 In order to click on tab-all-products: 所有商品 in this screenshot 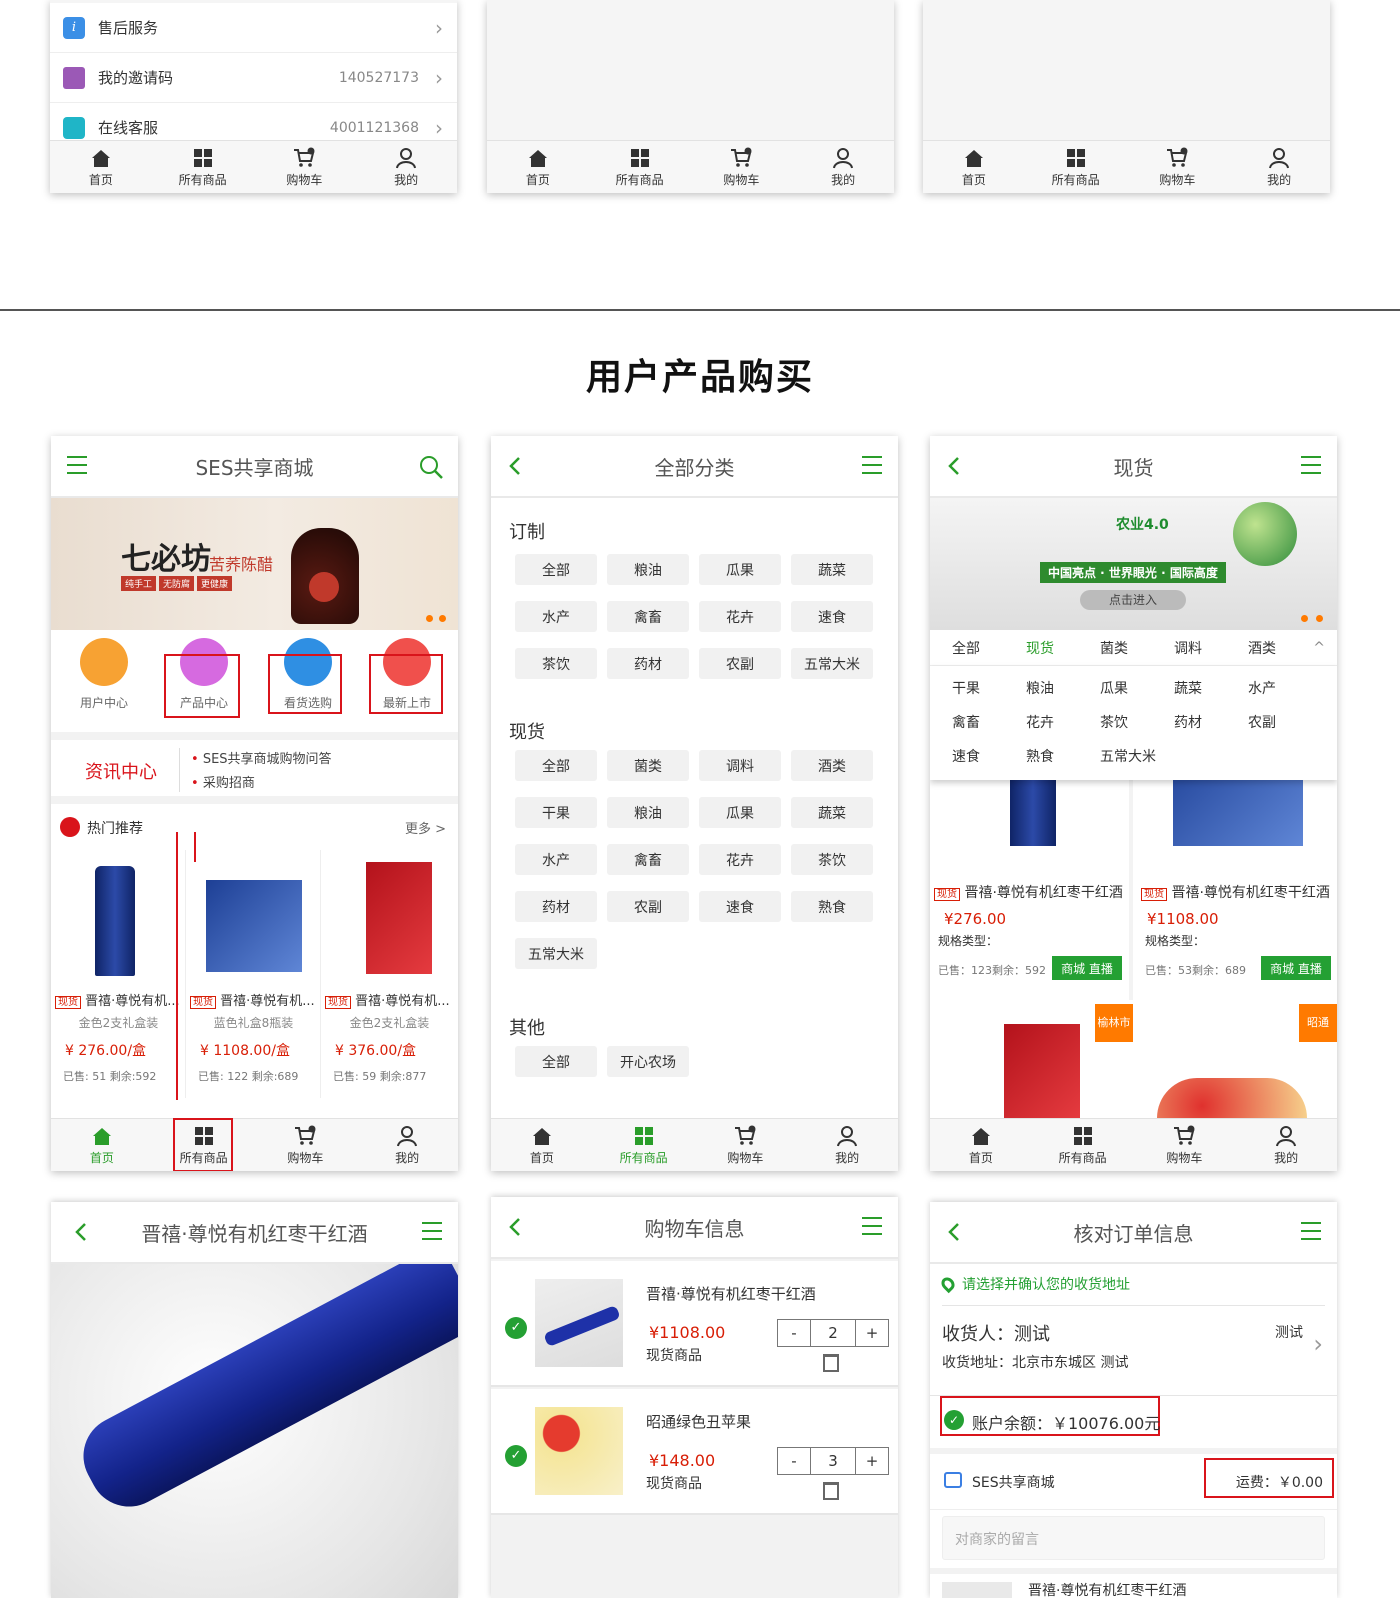, I will do `click(203, 167)`.